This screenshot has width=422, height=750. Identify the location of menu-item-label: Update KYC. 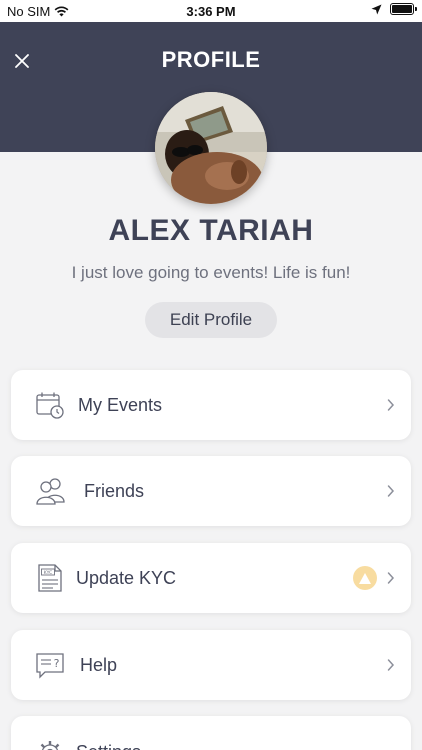
(126, 578).